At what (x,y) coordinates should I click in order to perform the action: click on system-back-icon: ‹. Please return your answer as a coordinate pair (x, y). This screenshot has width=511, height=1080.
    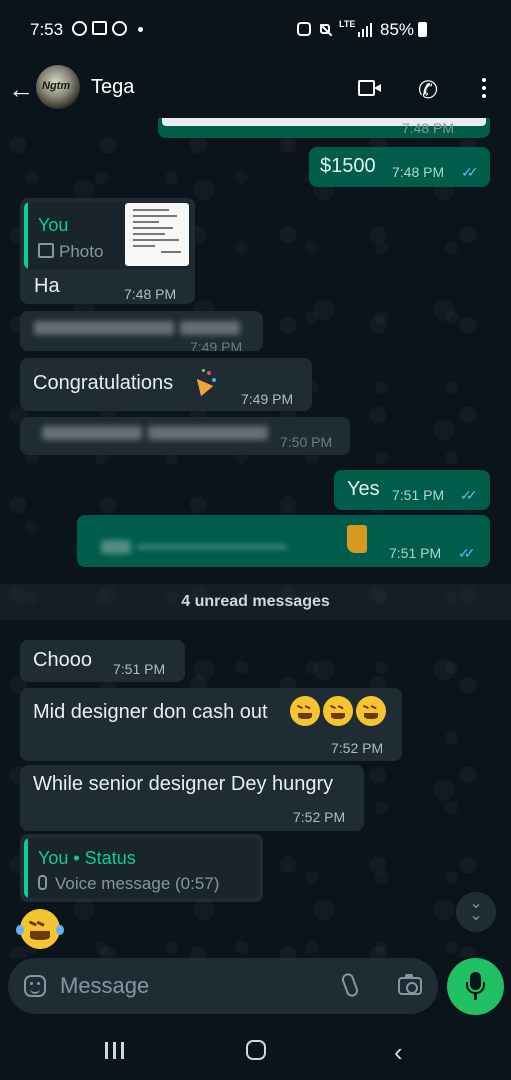
    Looking at the image, I should click on (398, 1052).